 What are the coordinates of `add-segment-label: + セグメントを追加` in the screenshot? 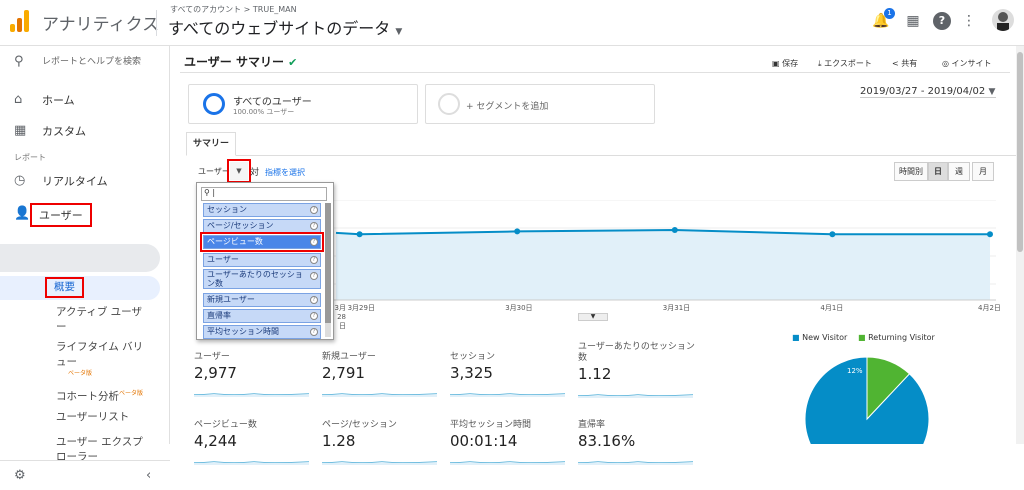 It's located at (507, 107).